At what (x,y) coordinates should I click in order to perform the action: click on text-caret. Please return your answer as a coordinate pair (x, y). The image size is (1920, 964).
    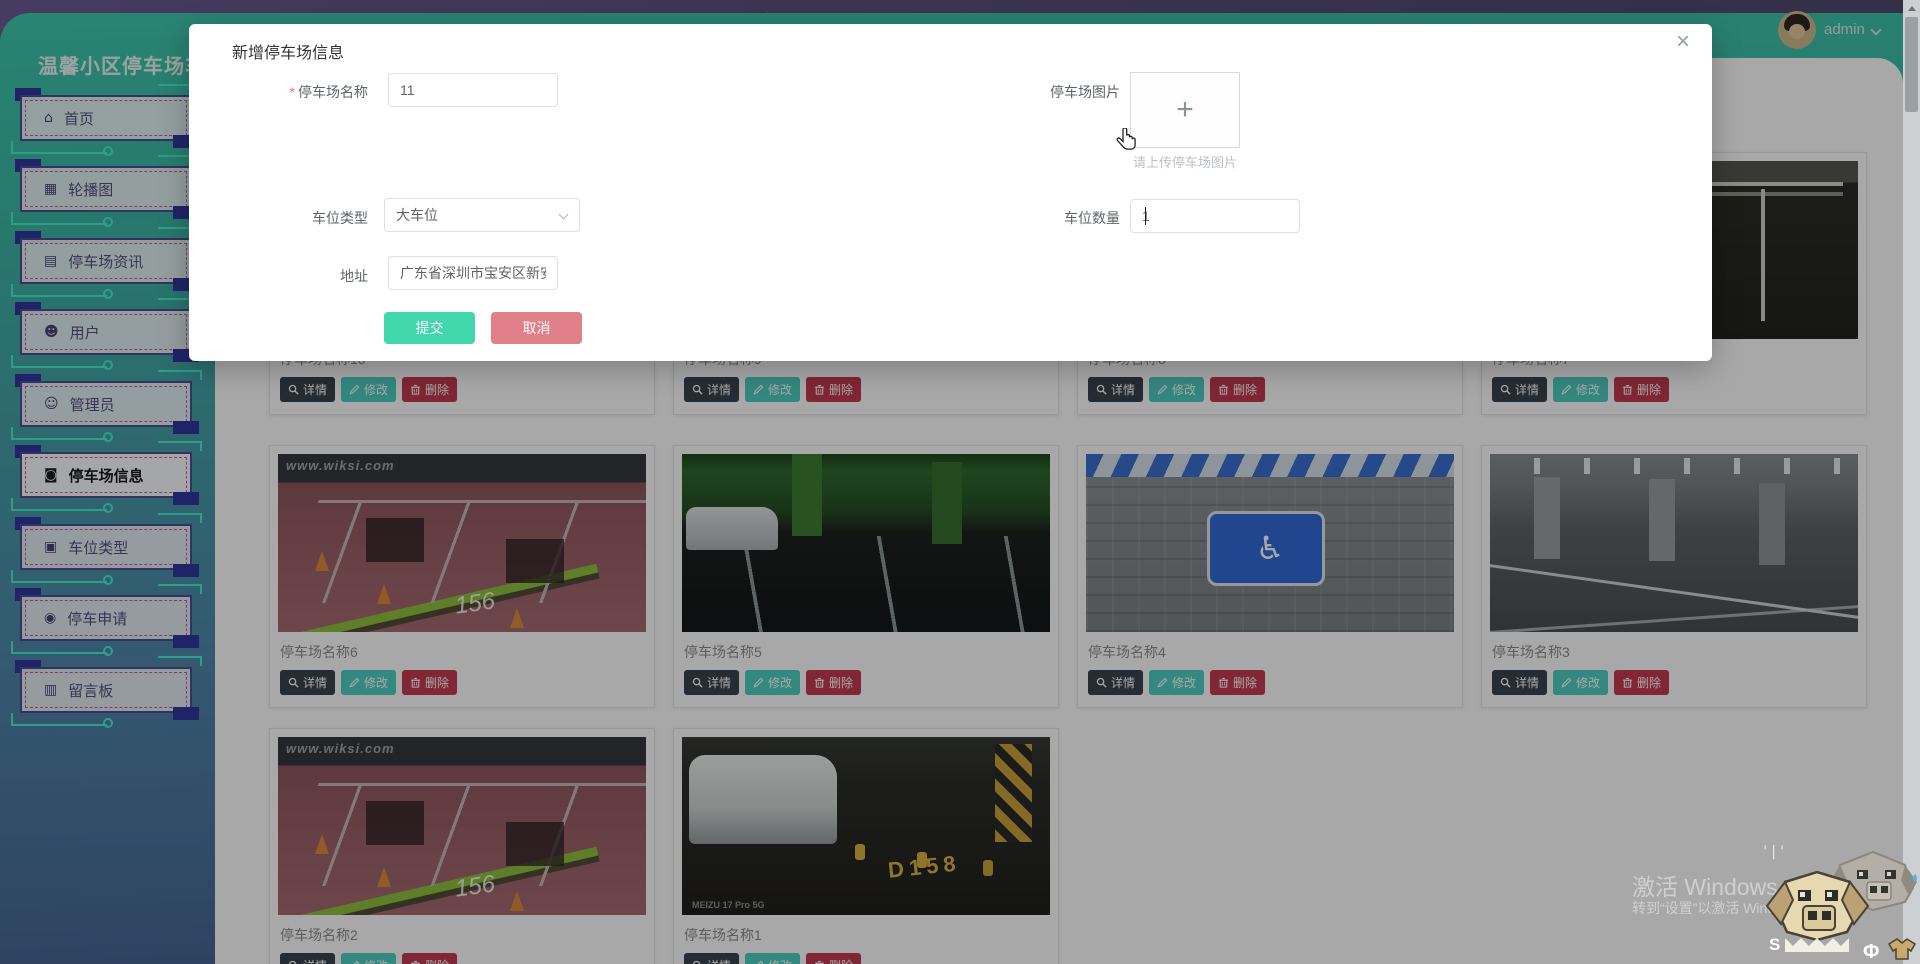
    Looking at the image, I should click on (1145, 216).